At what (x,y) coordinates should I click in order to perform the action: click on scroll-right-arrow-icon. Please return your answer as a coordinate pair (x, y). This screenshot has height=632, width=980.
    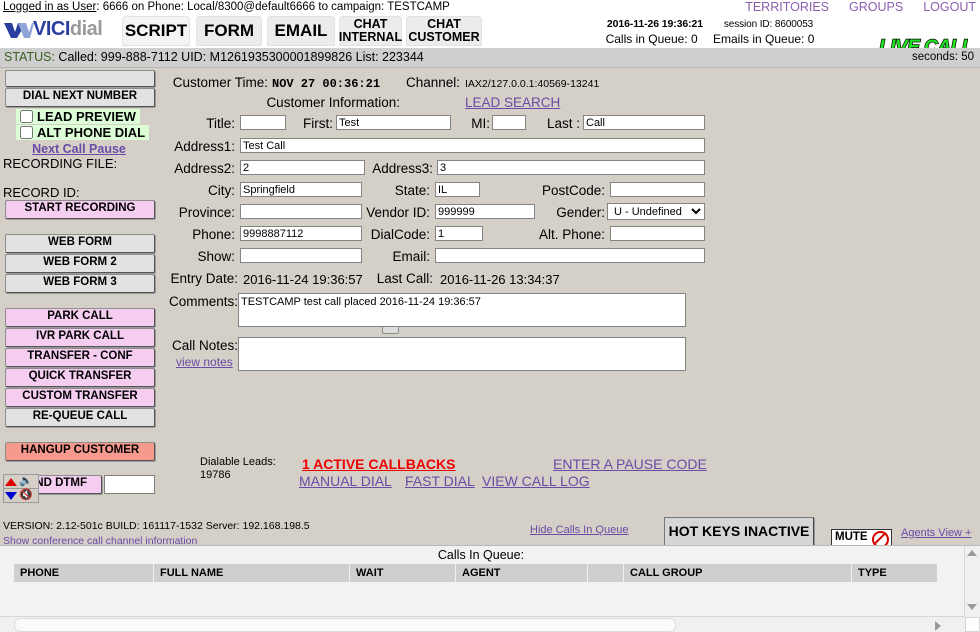
    Looking at the image, I should click on (938, 626).